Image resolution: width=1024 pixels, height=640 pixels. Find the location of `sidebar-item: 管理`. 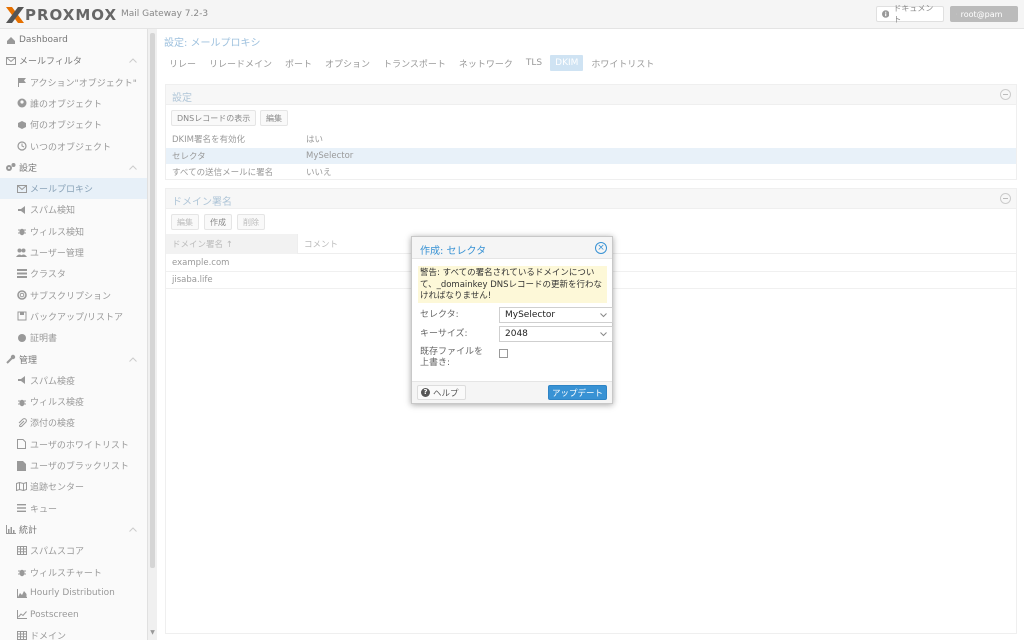

sidebar-item: 管理 is located at coordinates (73, 359).